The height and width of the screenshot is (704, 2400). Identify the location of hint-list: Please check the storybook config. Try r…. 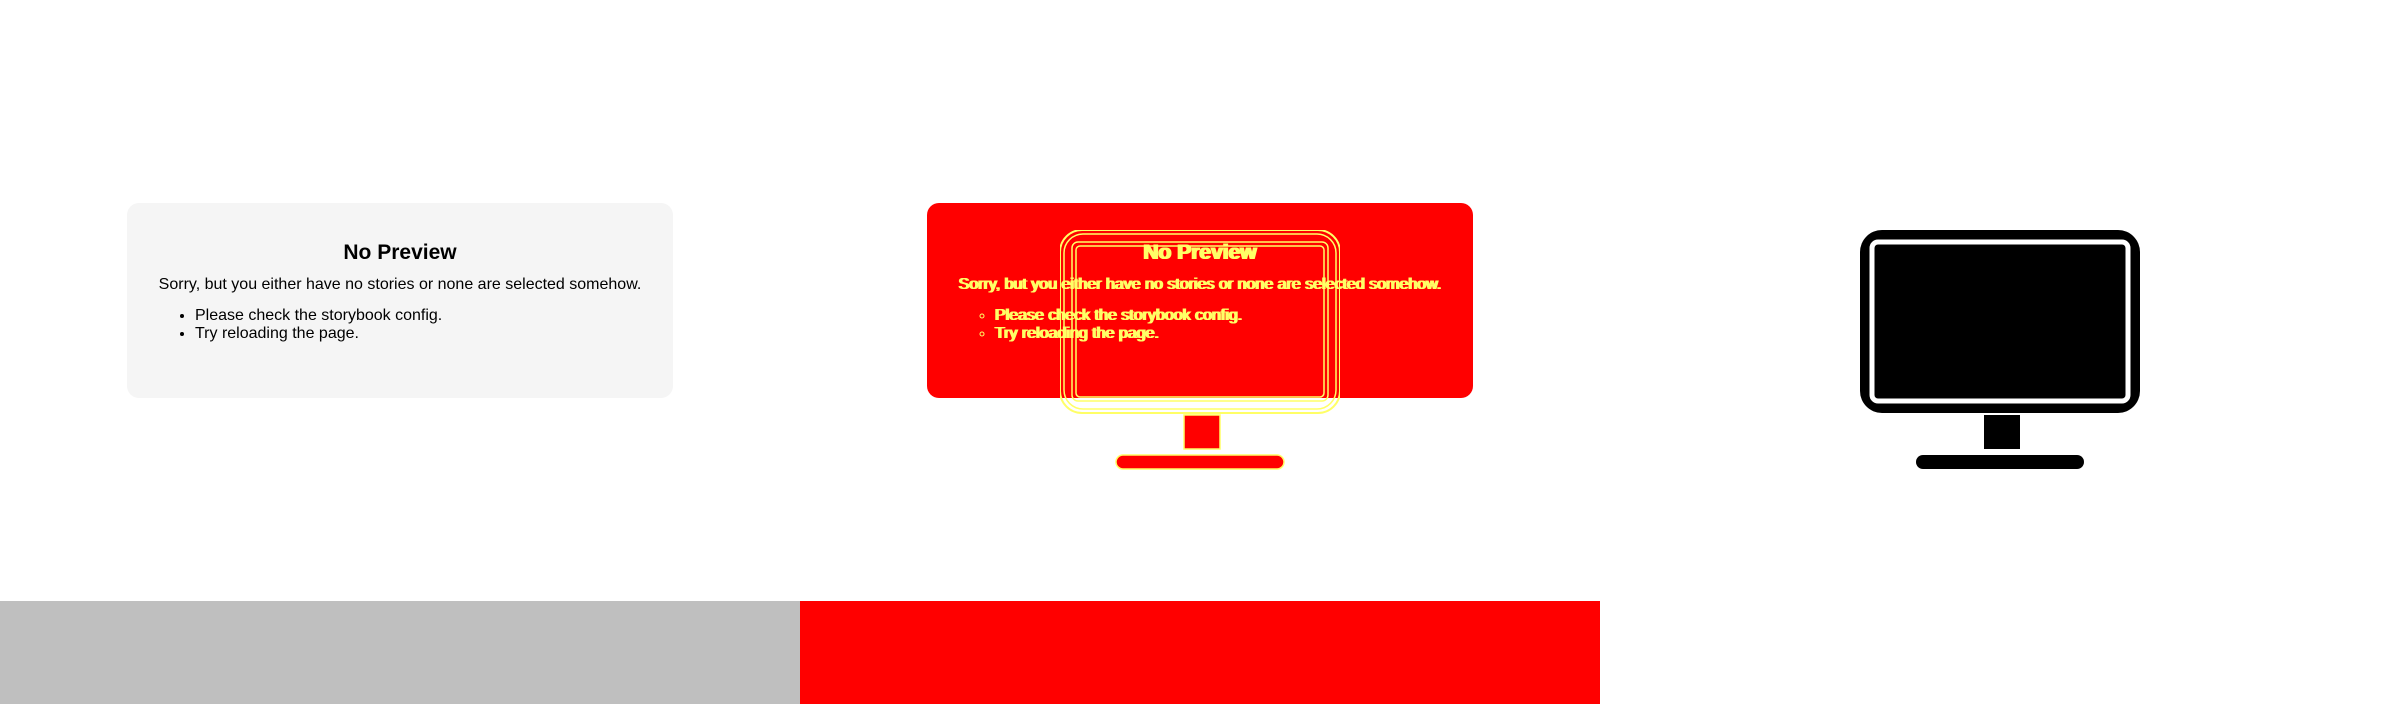
(400, 325).